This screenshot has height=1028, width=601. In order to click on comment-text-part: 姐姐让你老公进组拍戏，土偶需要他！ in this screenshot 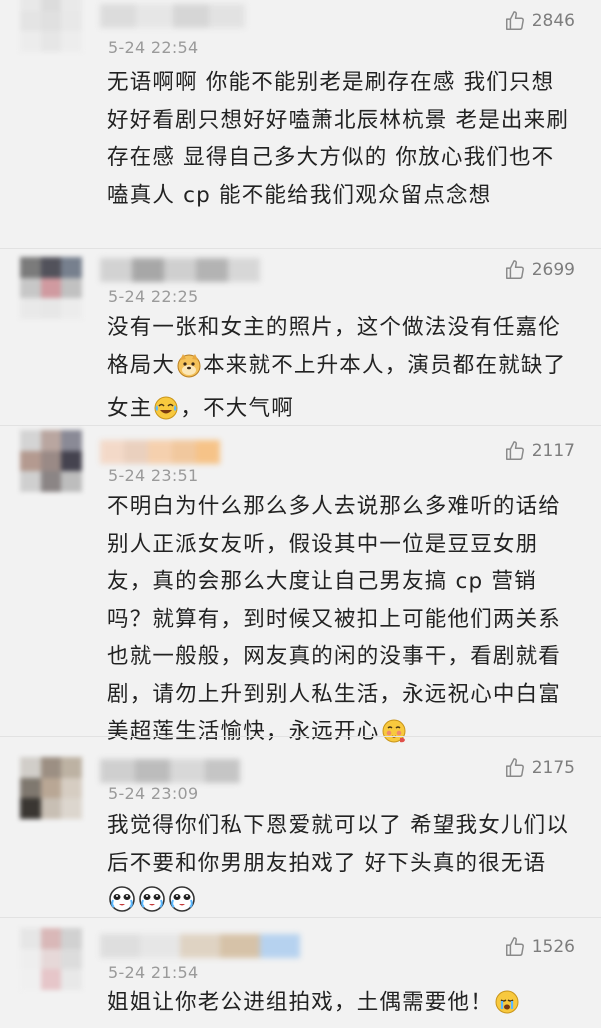, I will do `click(300, 1002)`.